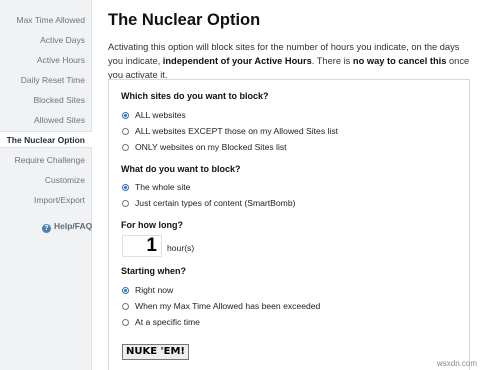  Describe the element at coordinates (46, 228) in the screenshot. I see `question-circle-icon: ?` at that location.